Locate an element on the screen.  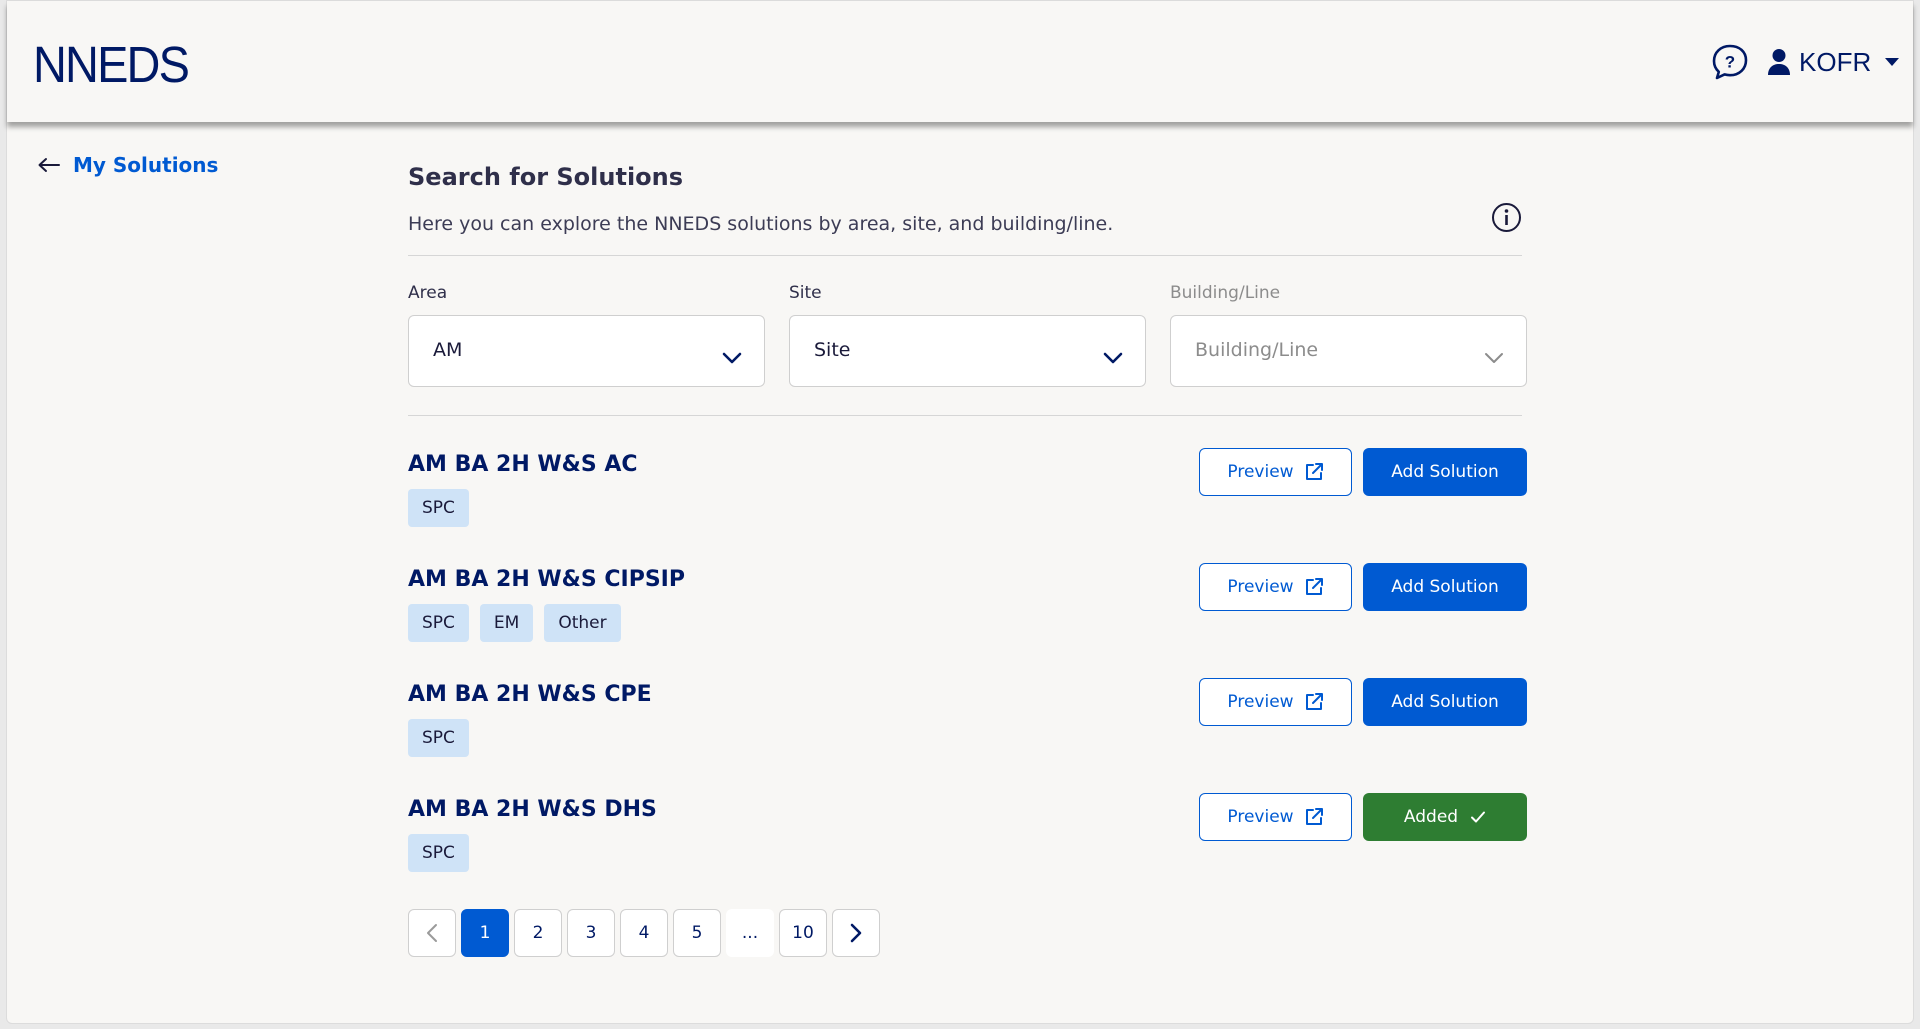
user-name: KOFR is located at coordinates (1835, 61).